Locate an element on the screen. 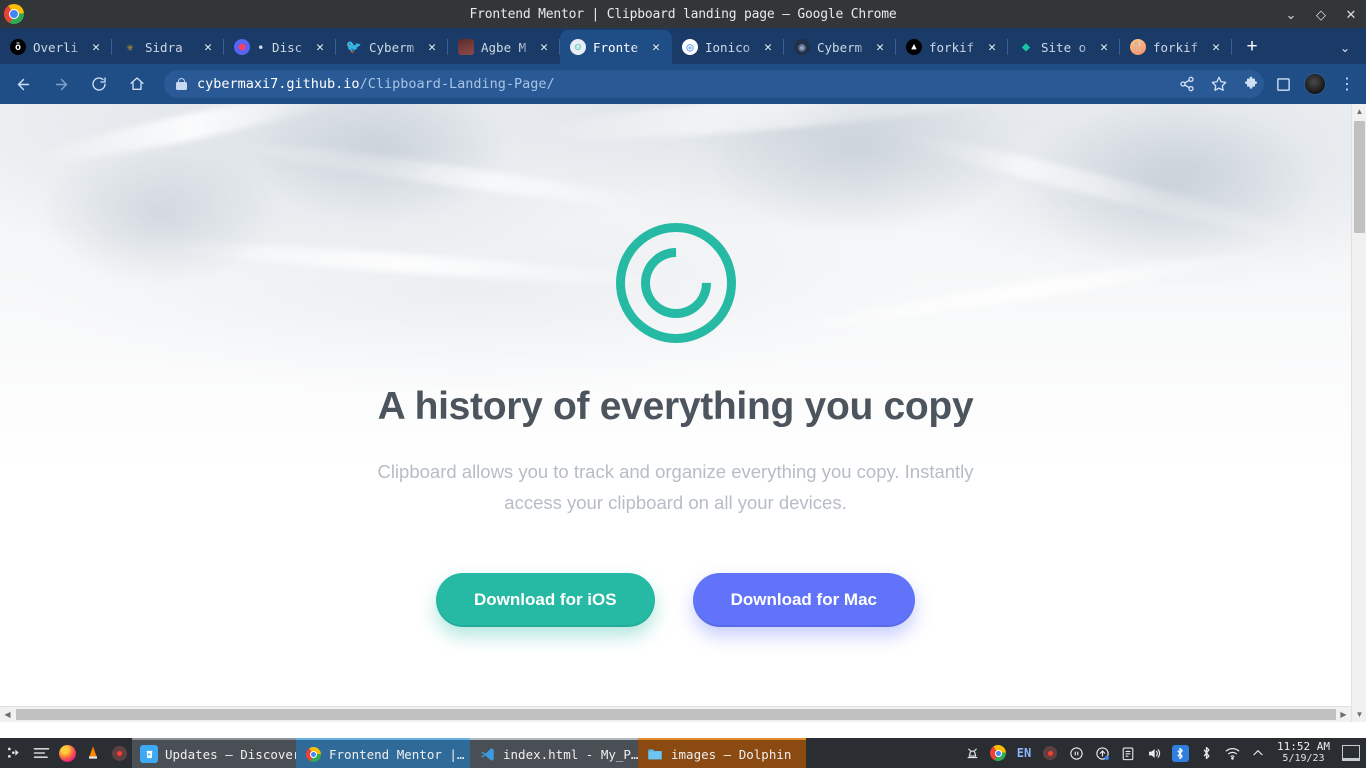 The image size is (1366, 768). avatar-icon is located at coordinates (466, 47).